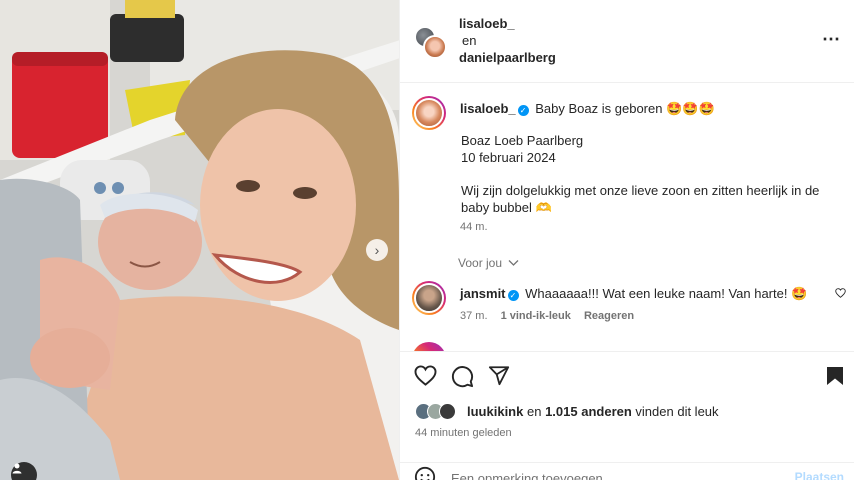 The height and width of the screenshot is (480, 854). I want to click on caption-title: Baby Boaz is geboren 🤩🤩🤩, so click(625, 108).